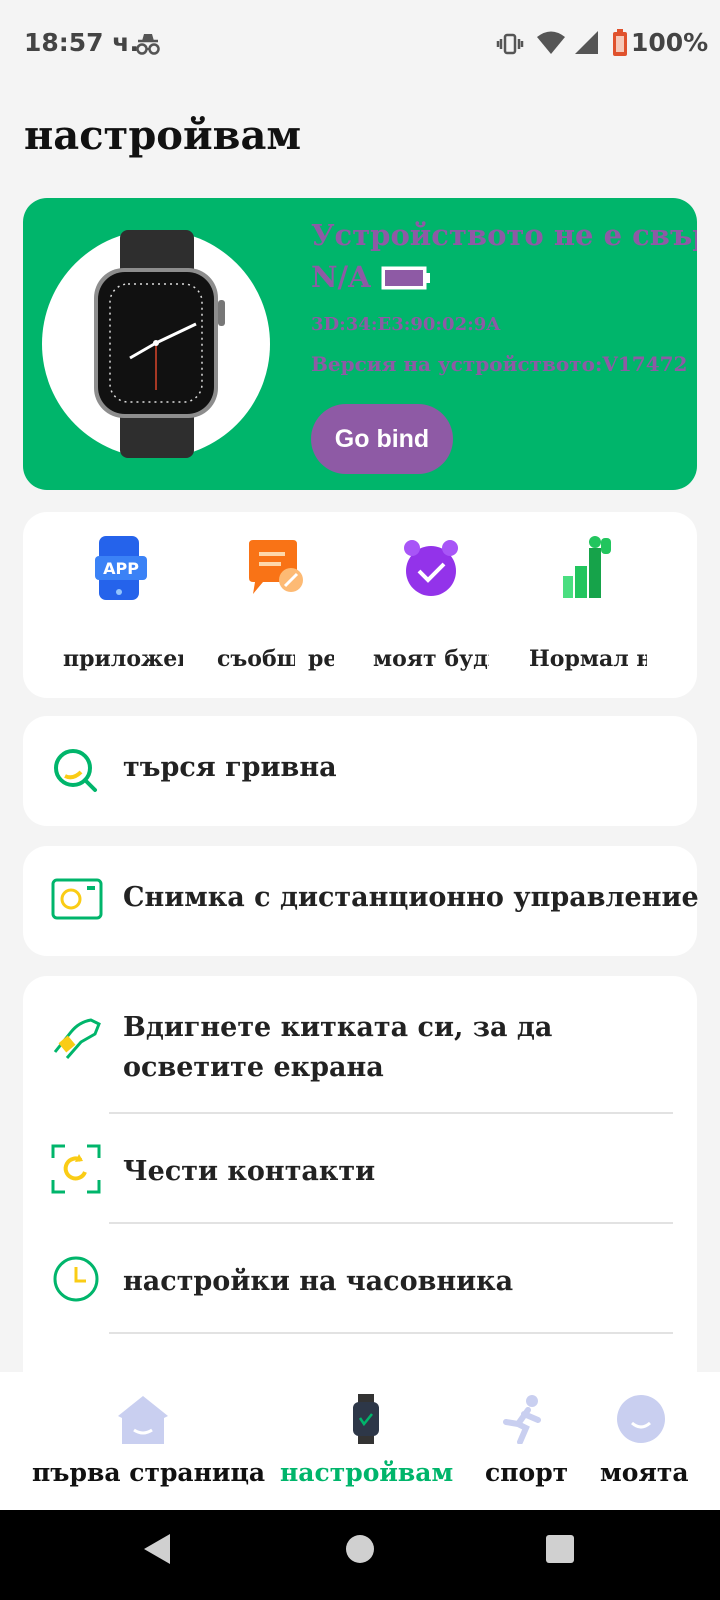 The width and height of the screenshot is (720, 1600). Describe the element at coordinates (341, 277) in the screenshot. I see `device-name: N/A` at that location.